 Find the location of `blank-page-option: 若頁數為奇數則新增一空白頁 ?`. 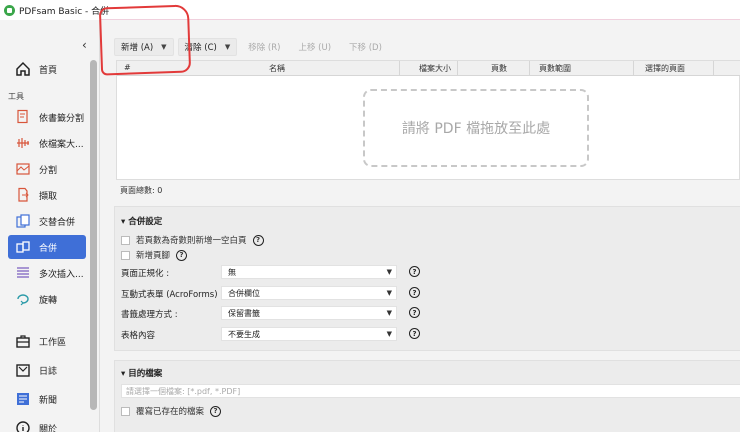

blank-page-option: 若頁數為奇數則新增一空白頁 ? is located at coordinates (192, 240).